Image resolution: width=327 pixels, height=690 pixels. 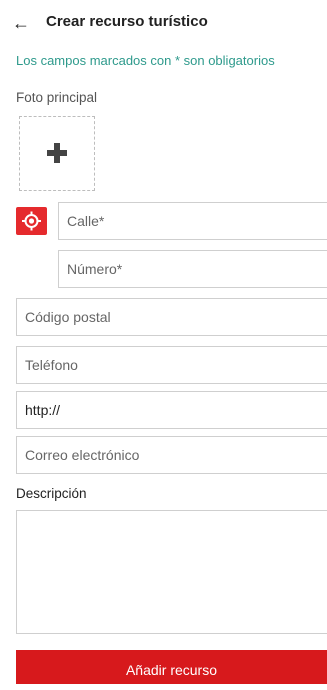 I want to click on website-field, so click(x=171, y=410).